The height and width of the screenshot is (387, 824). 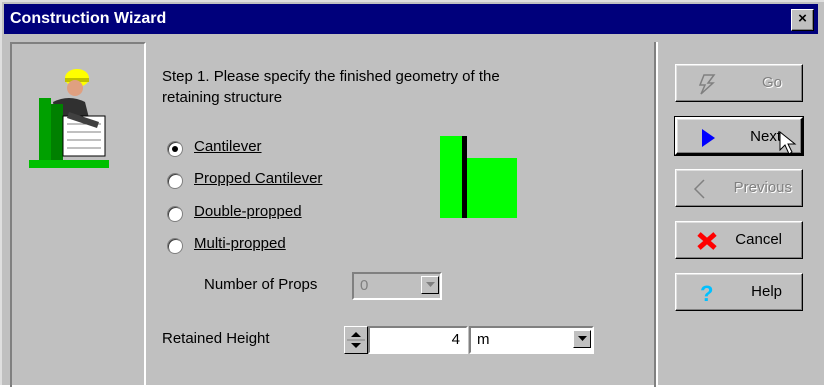 I want to click on option-multi-propped-text: Multi-propped, so click(x=240, y=243).